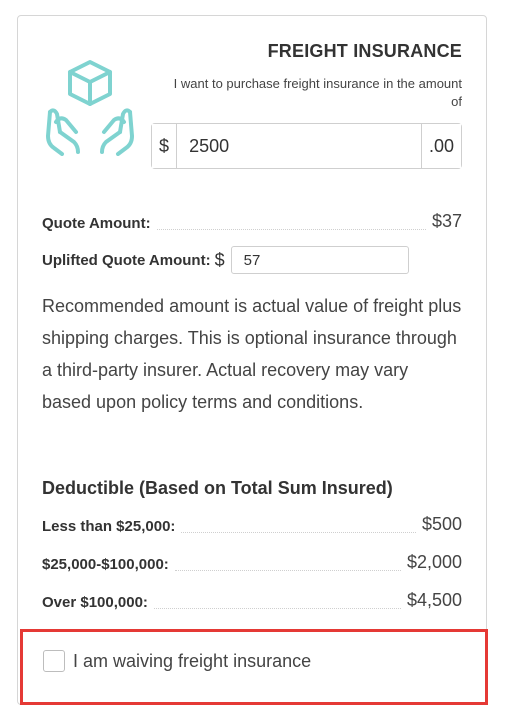 This screenshot has height=717, width=510. What do you see at coordinates (165, 146) in the screenshot?
I see `currency-prefix: $` at bounding box center [165, 146].